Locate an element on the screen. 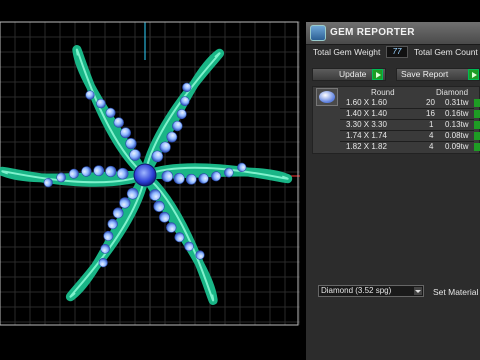 This screenshot has height=360, width=480. total-count-label: Total Gem Count is located at coordinates (446, 52).